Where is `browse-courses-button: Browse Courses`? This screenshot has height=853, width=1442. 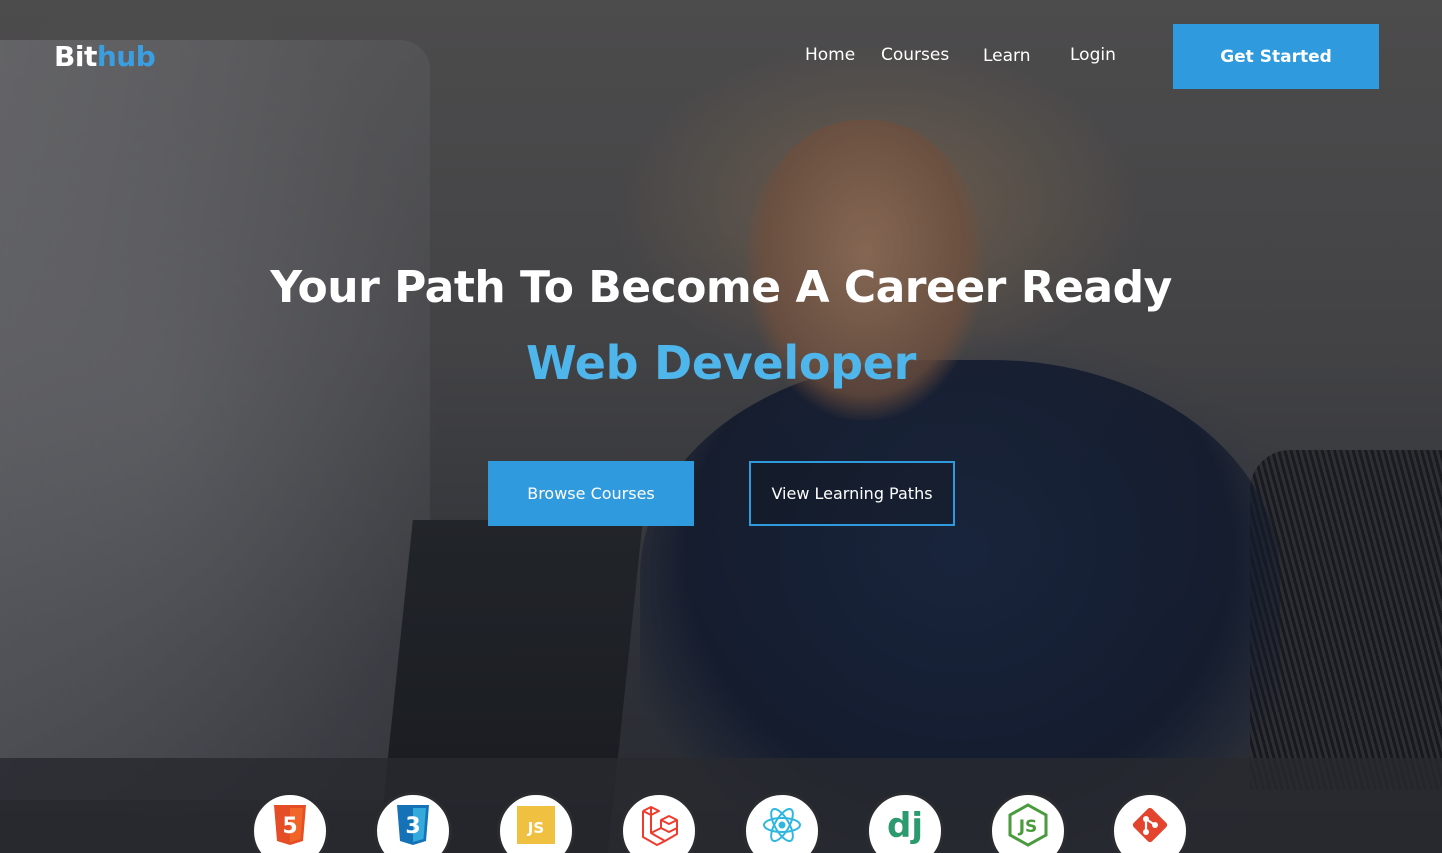 browse-courses-button: Browse Courses is located at coordinates (591, 493).